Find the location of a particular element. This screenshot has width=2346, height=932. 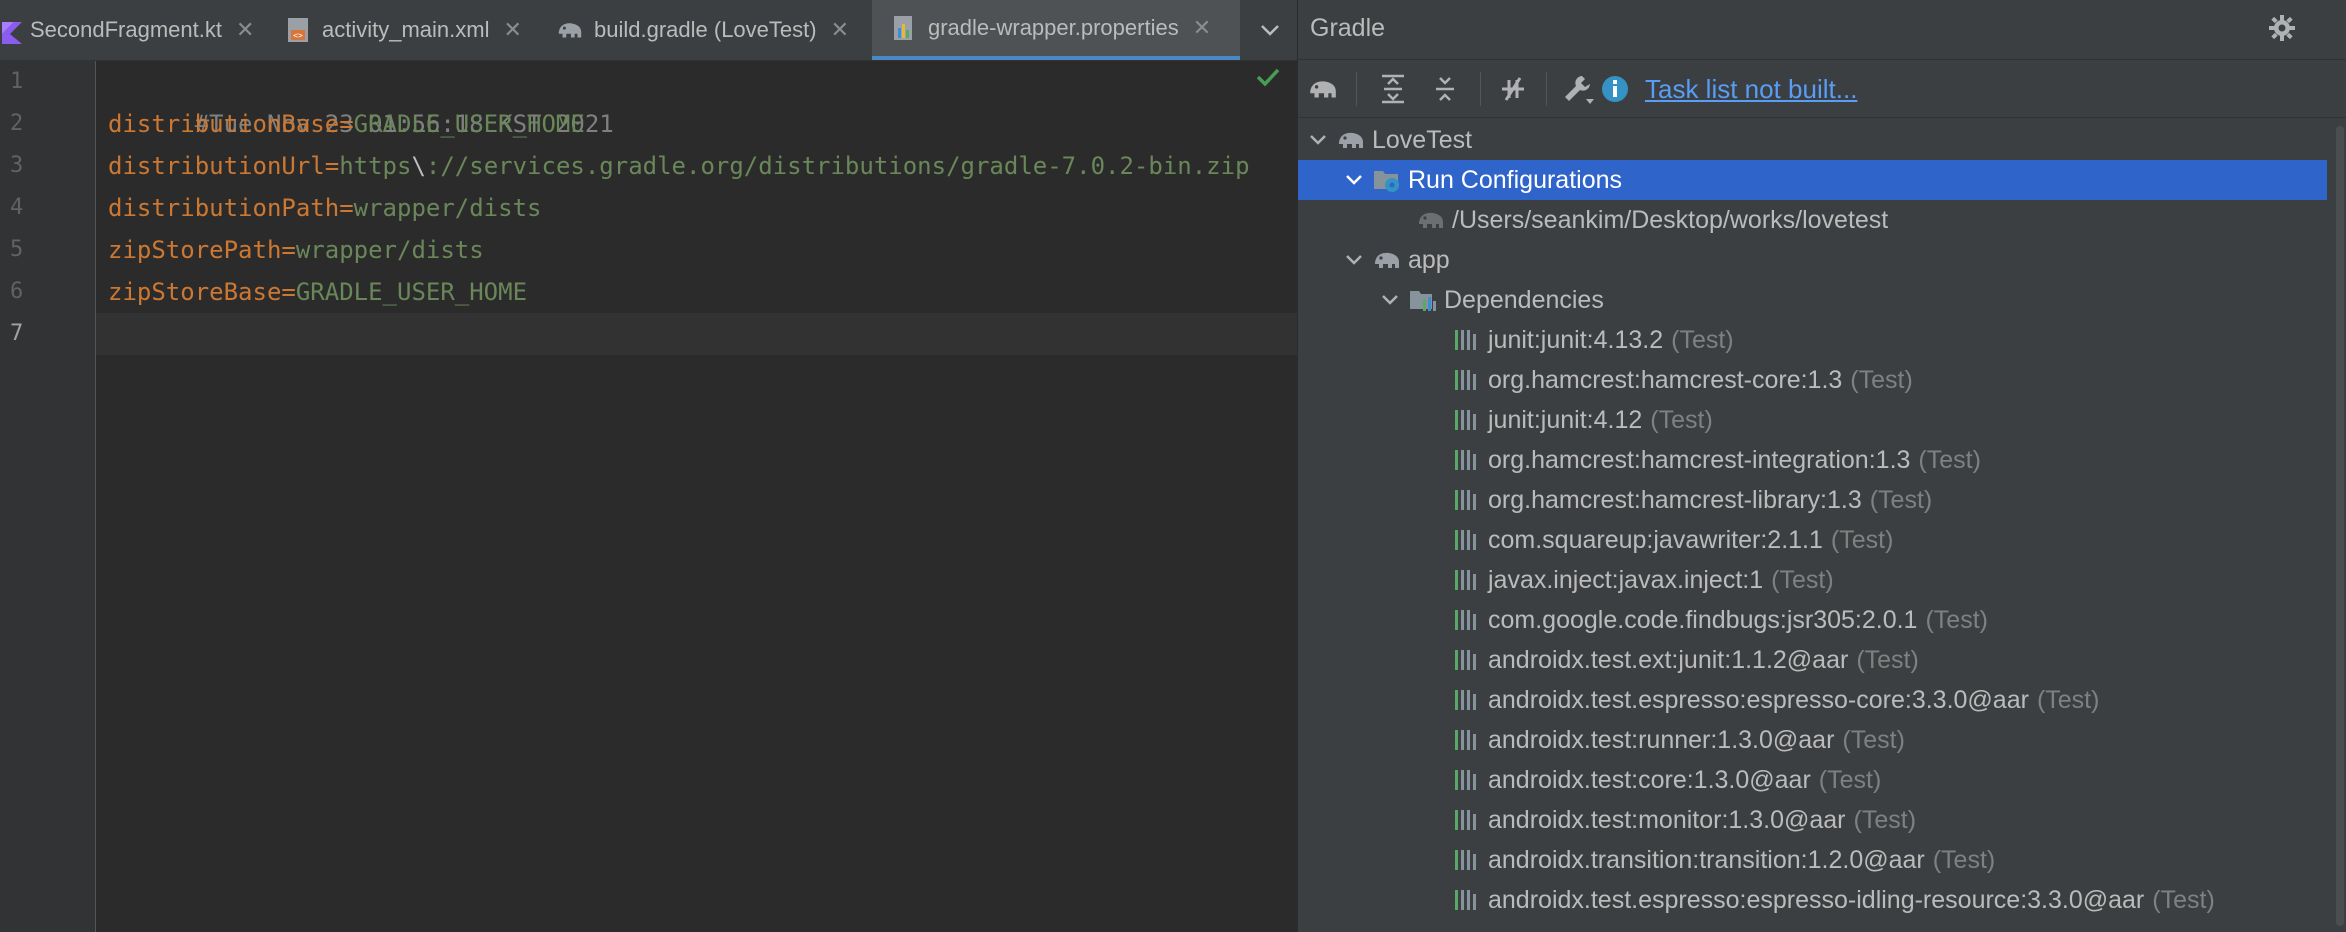

build-tools-icon is located at coordinates (1578, 89).